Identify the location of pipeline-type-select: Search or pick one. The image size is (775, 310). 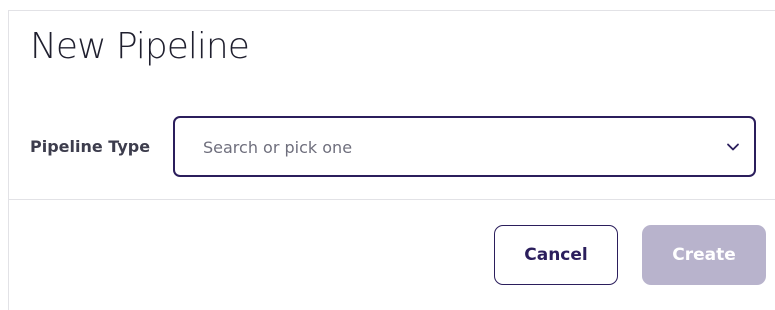
(464, 146).